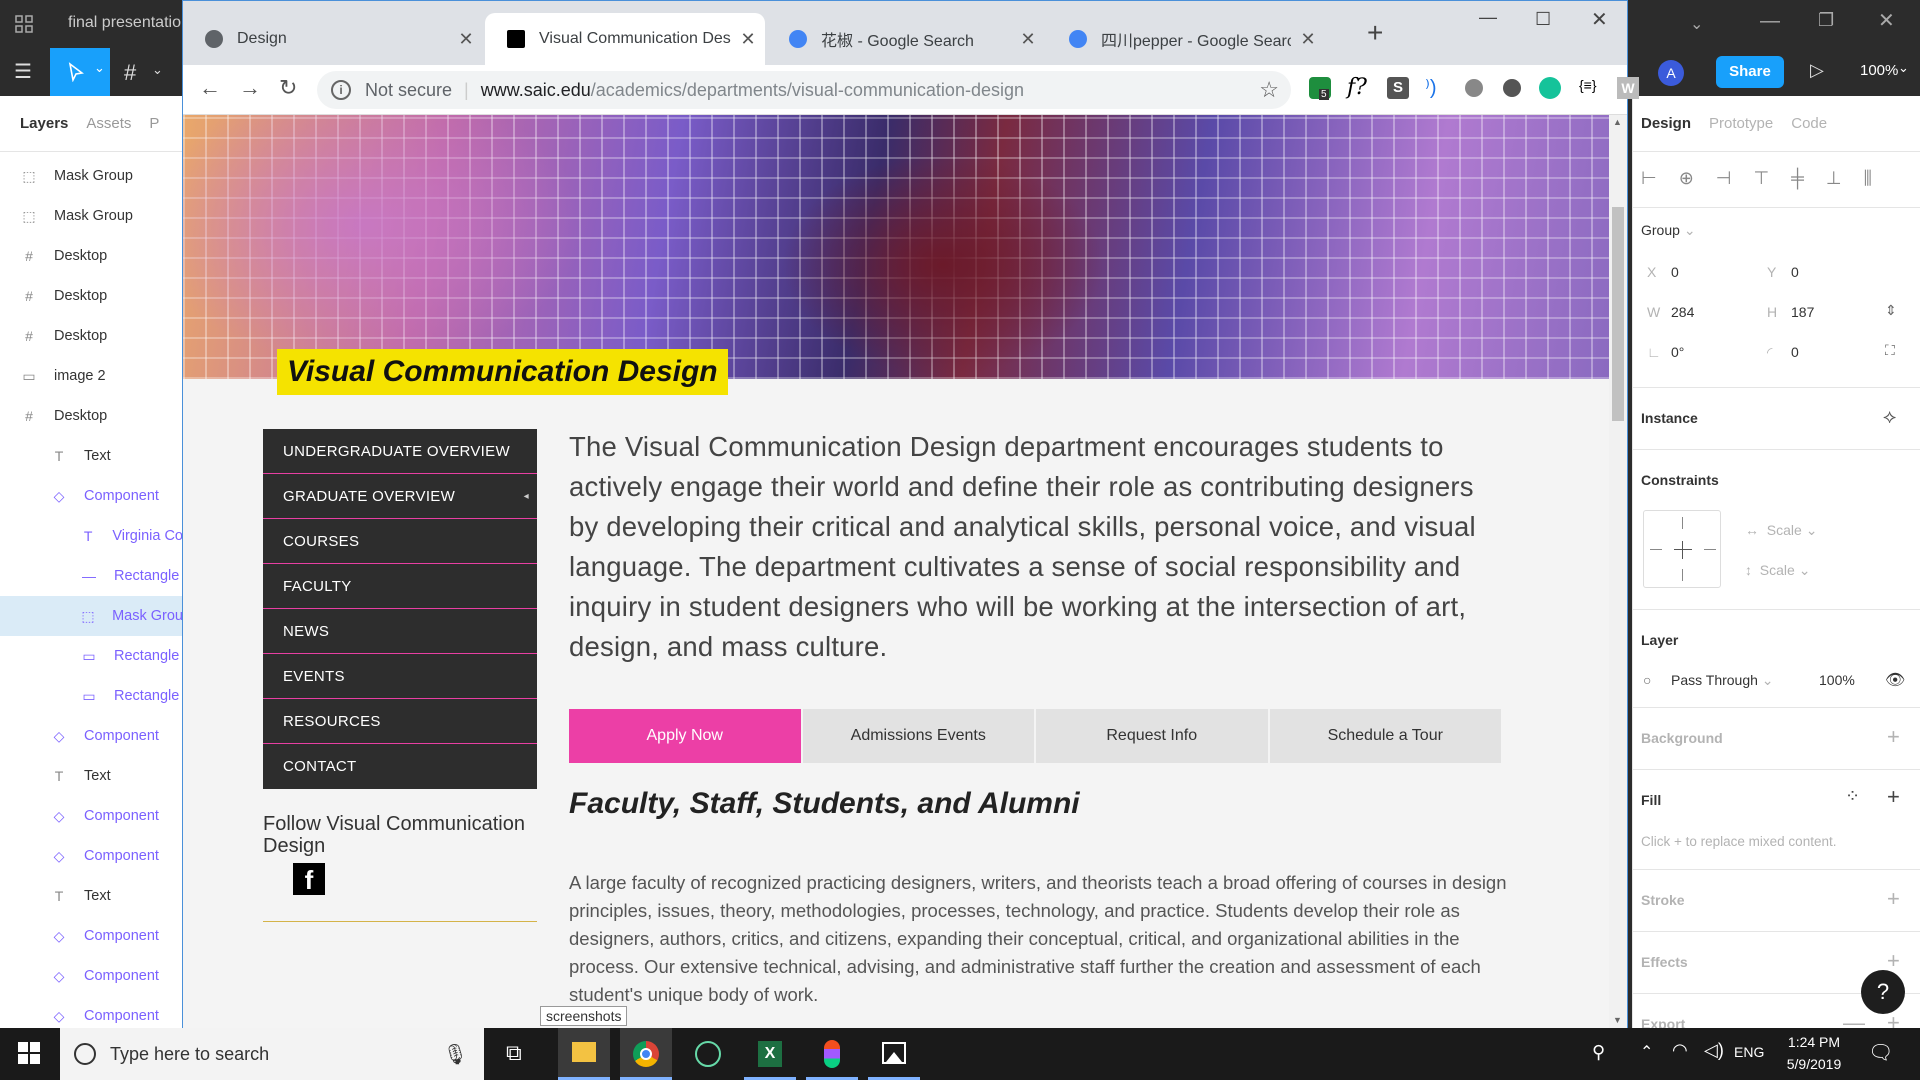  I want to click on share-button: Share, so click(1750, 72).